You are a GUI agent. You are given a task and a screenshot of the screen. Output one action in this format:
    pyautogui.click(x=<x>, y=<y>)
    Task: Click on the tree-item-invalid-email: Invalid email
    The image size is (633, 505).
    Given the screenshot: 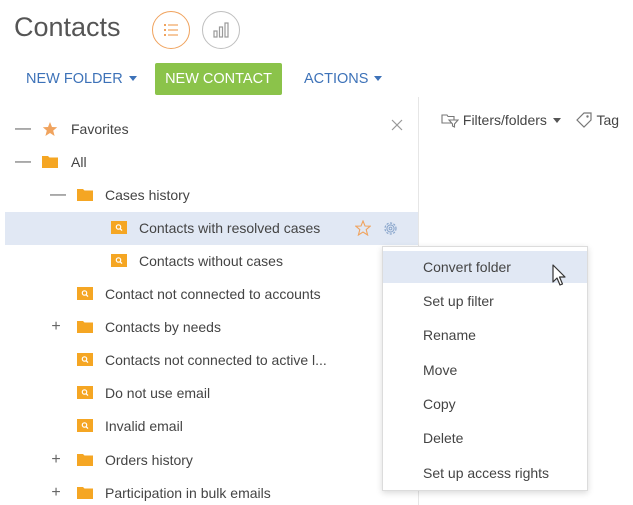 What is the action you would take?
    pyautogui.click(x=211, y=426)
    